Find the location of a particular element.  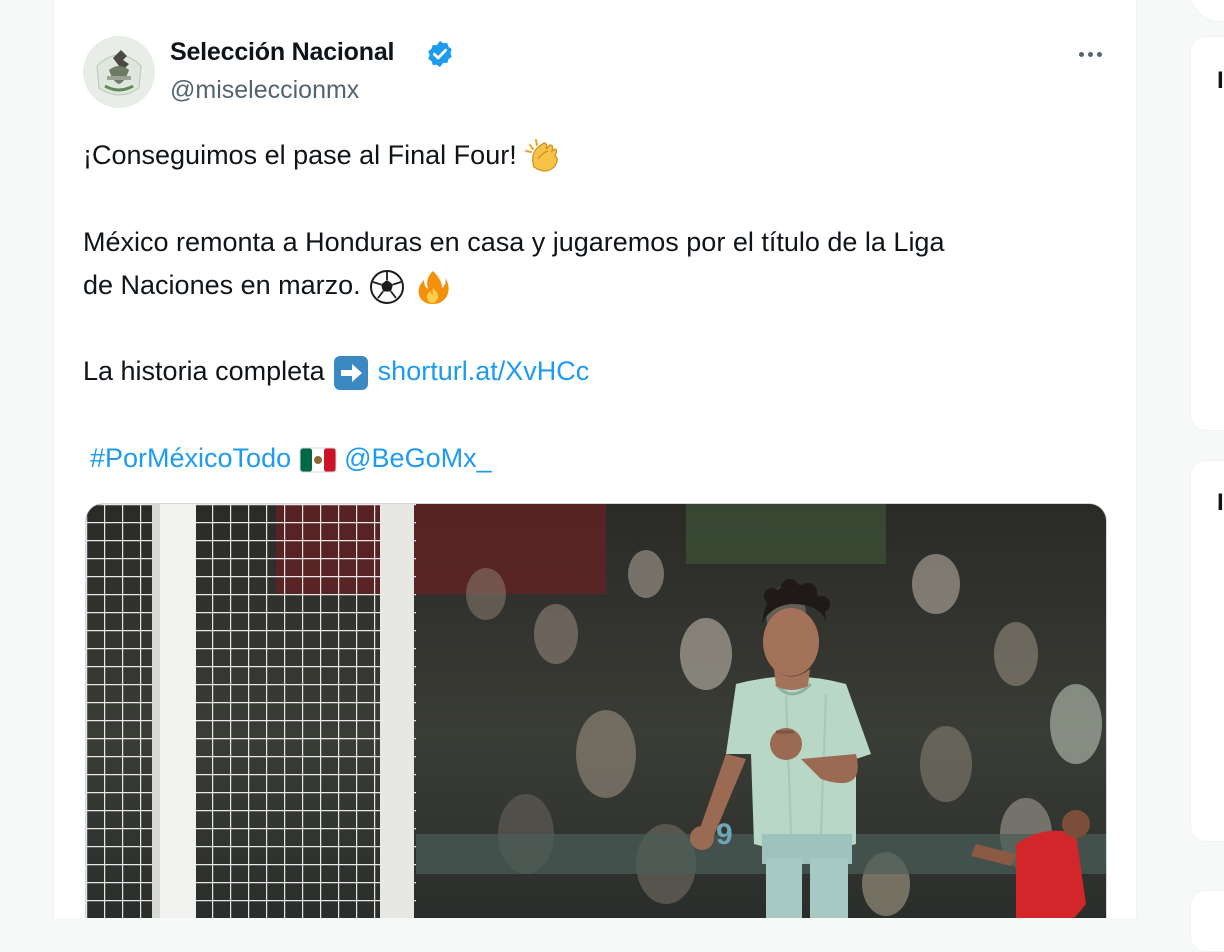

hashtag-link: #PorMéxicoTodo is located at coordinates (190, 458).